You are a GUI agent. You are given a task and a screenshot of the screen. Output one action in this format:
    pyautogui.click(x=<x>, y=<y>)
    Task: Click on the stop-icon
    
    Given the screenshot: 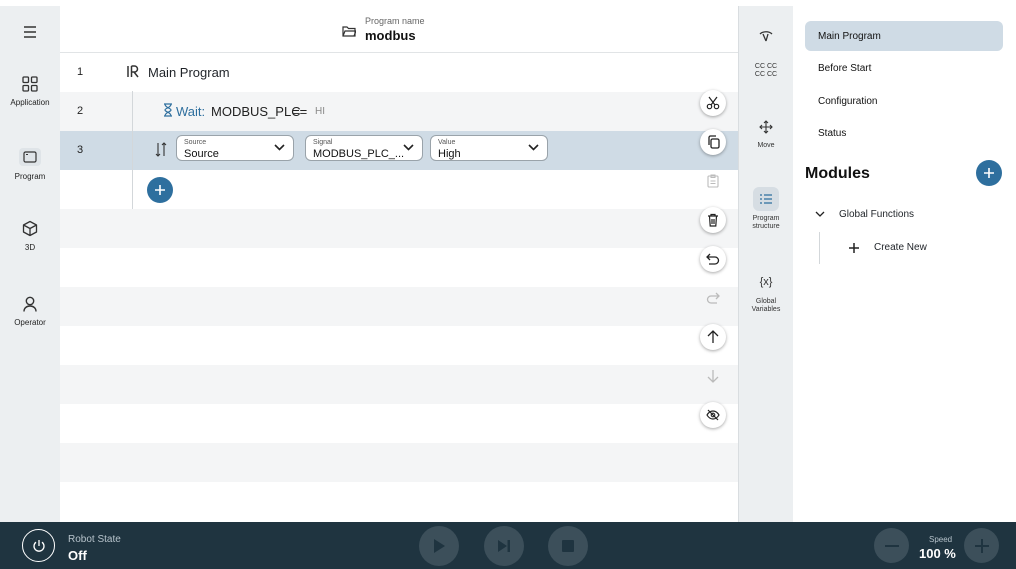 What is the action you would take?
    pyautogui.click(x=568, y=546)
    